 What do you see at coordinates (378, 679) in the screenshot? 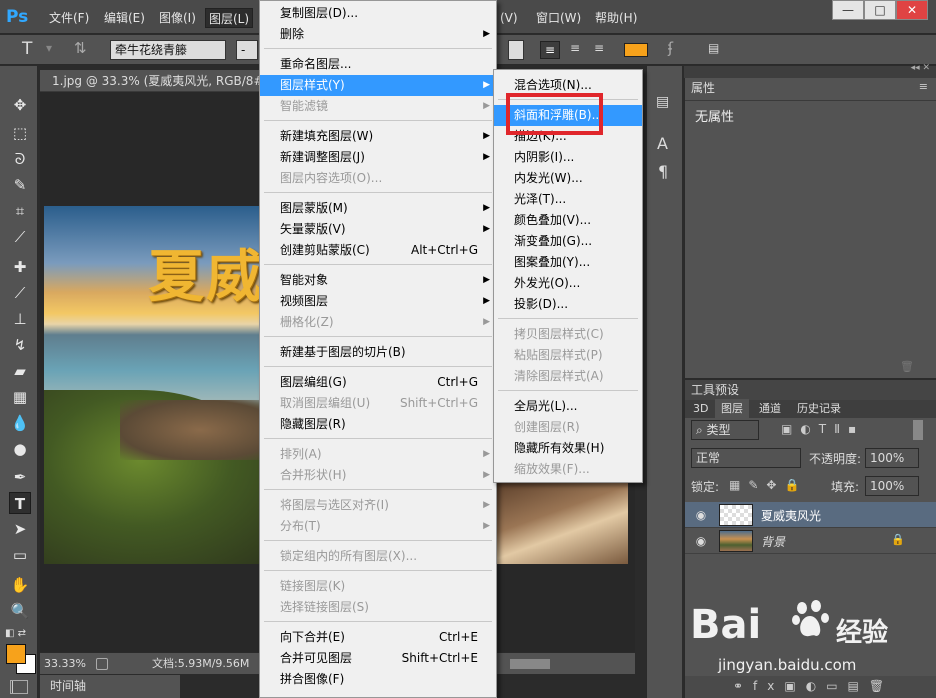
I see `layer-menu-item: 拼合图像(F)` at bounding box center [378, 679].